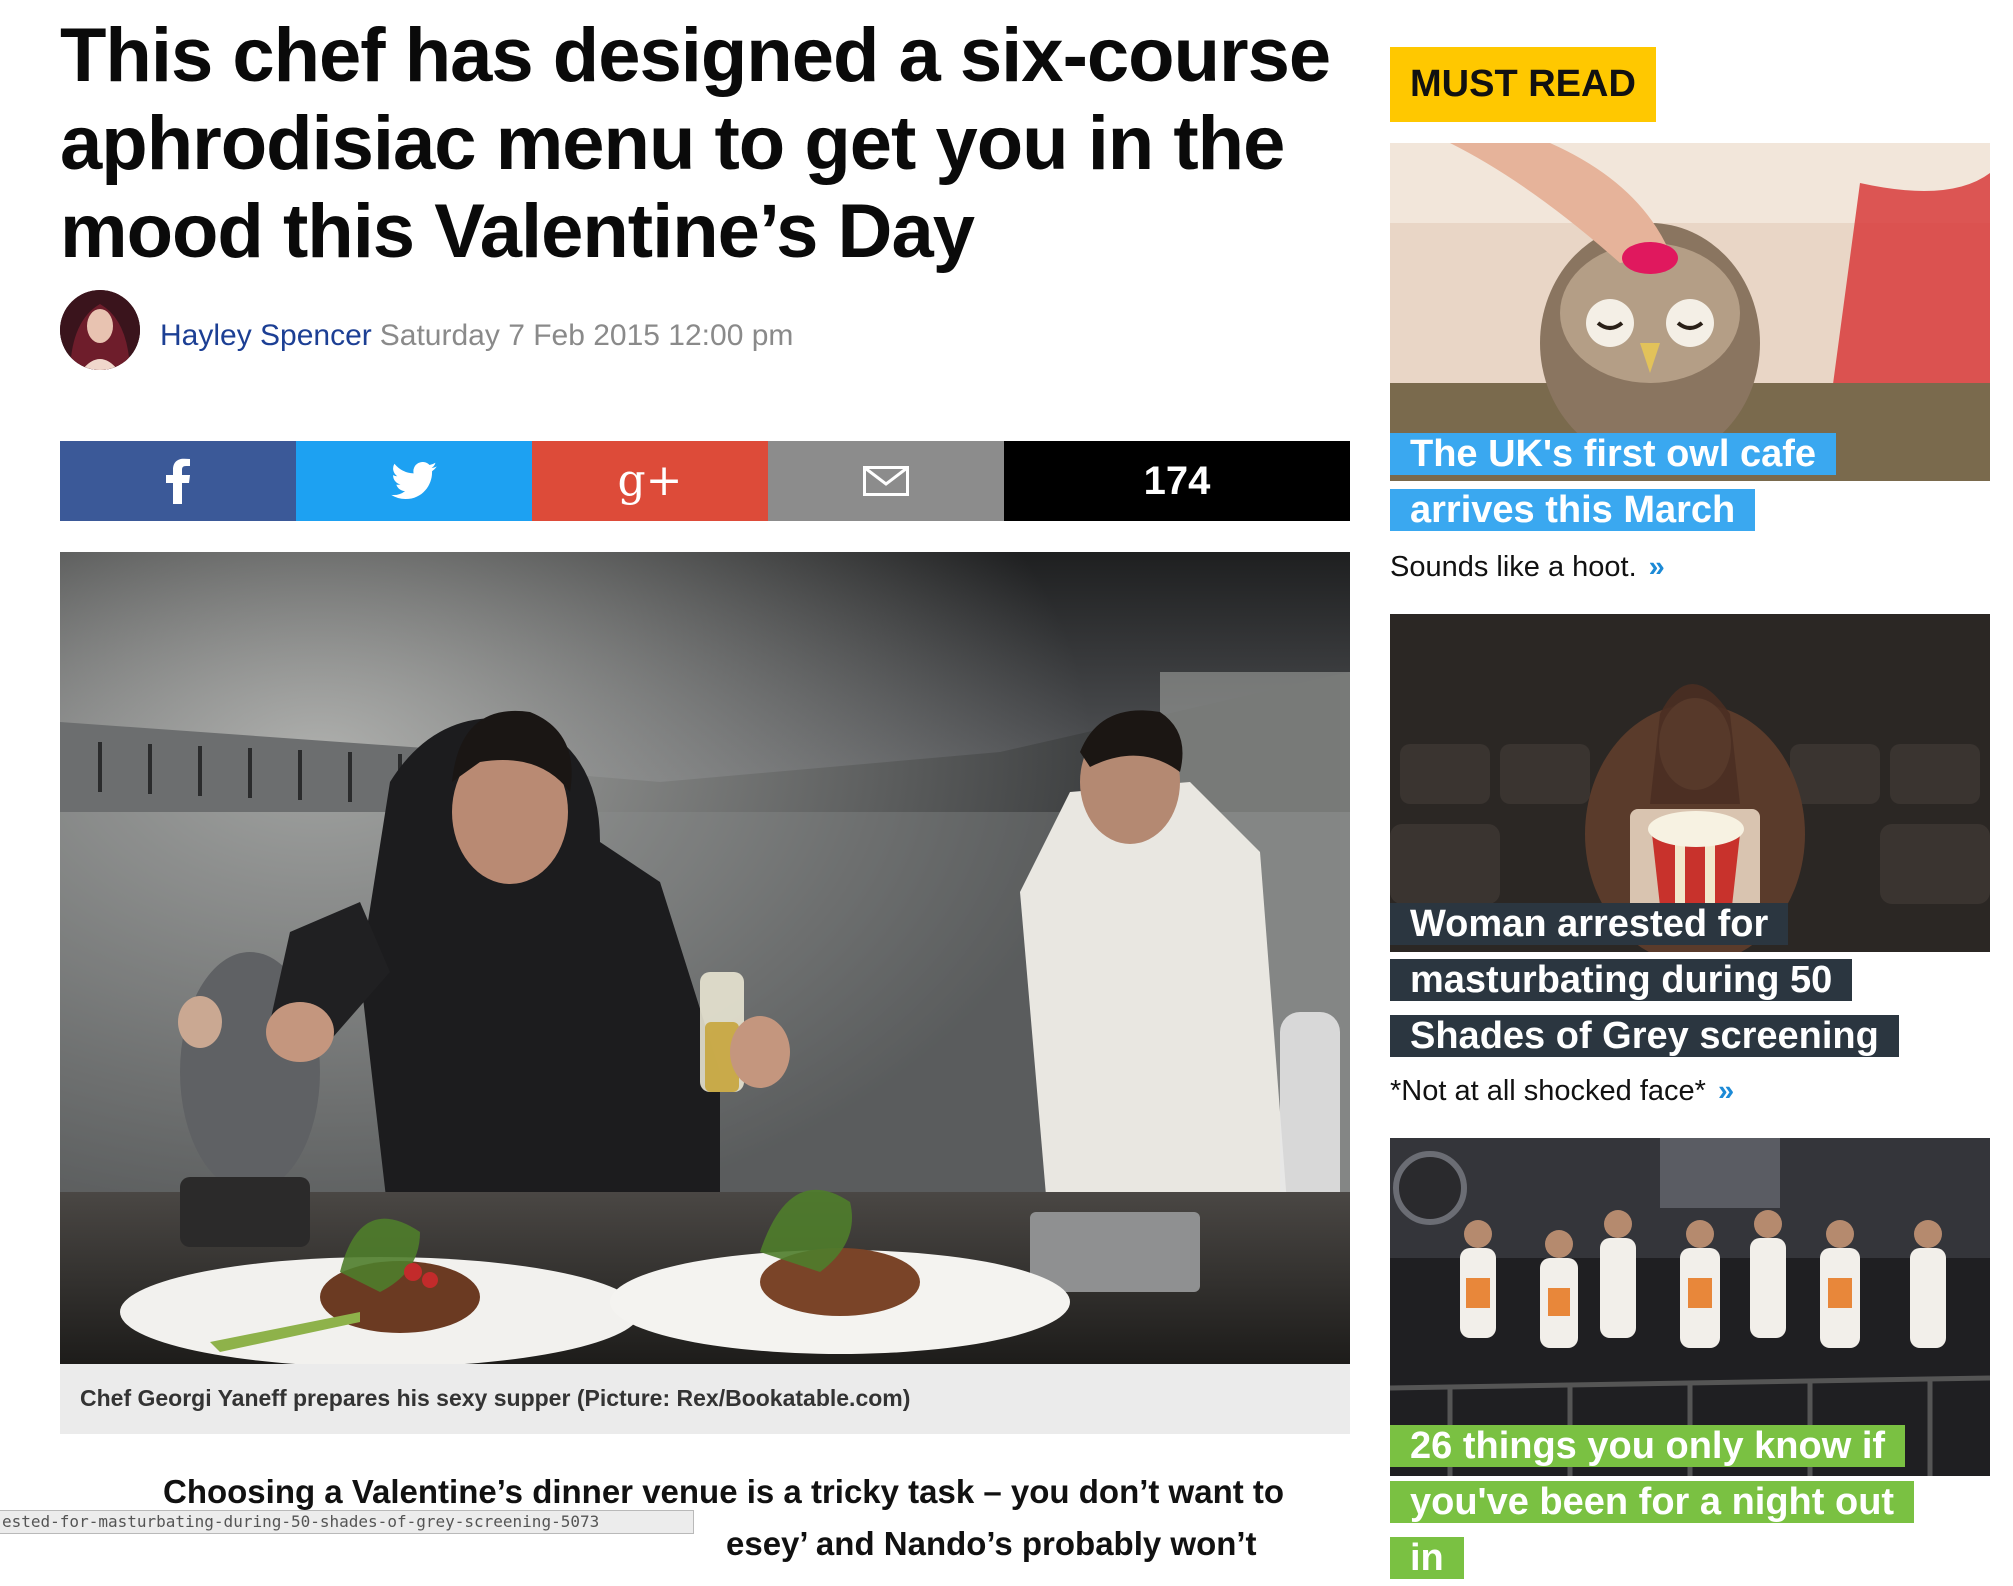  What do you see at coordinates (1657, 567) in the screenshot?
I see `owl-cafe-more-link: »` at bounding box center [1657, 567].